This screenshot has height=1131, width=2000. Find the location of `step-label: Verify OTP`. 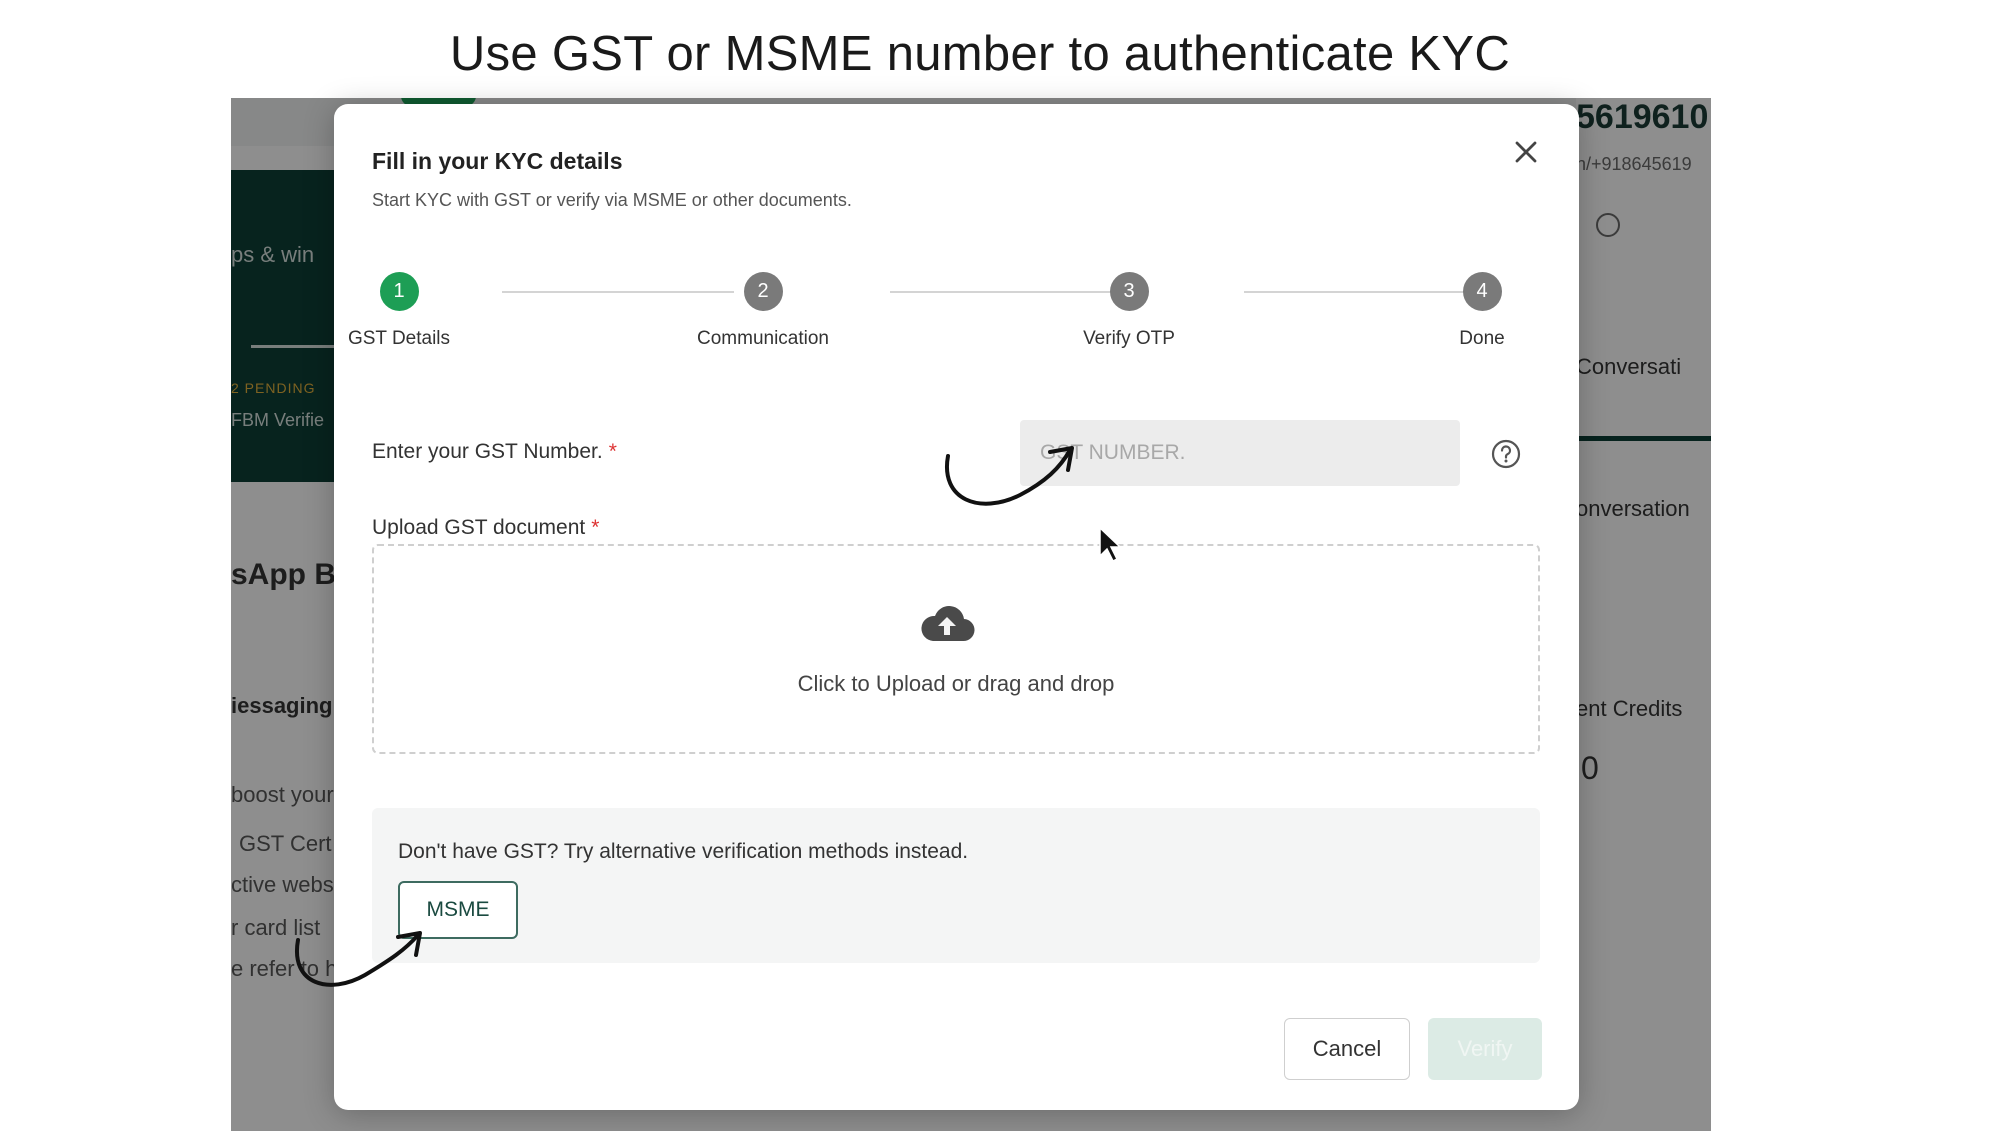

step-label: Verify OTP is located at coordinates (1129, 338).